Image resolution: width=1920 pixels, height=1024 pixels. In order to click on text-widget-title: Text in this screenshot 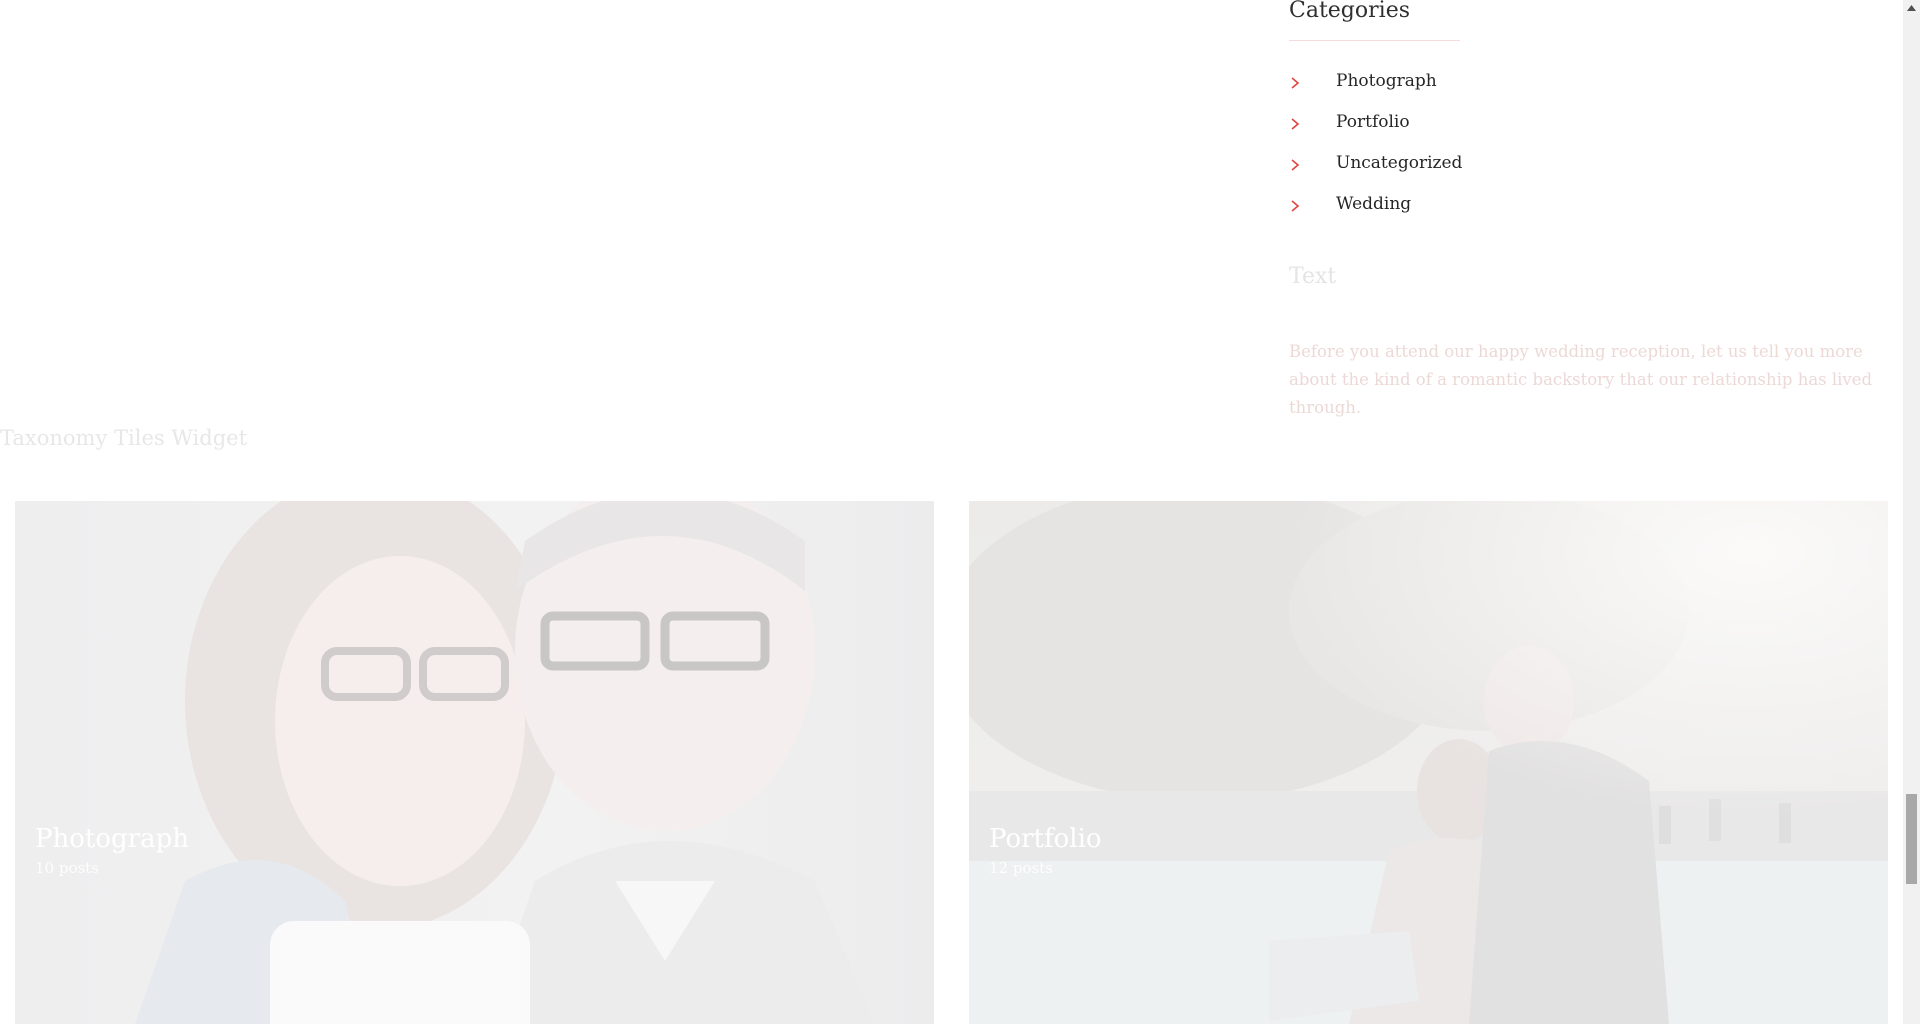, I will do `click(1313, 276)`.